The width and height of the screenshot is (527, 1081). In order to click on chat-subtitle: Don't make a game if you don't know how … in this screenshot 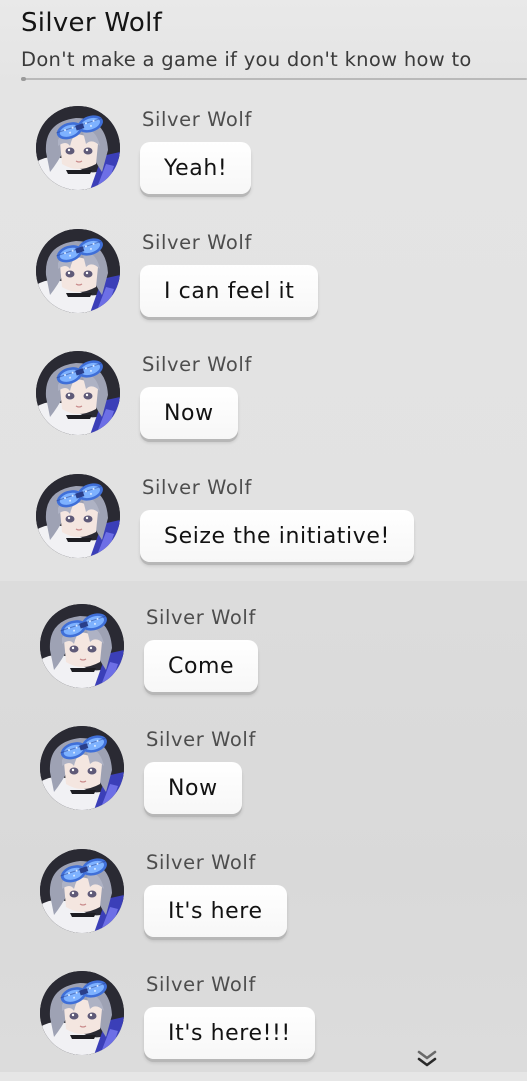, I will do `click(246, 59)`.